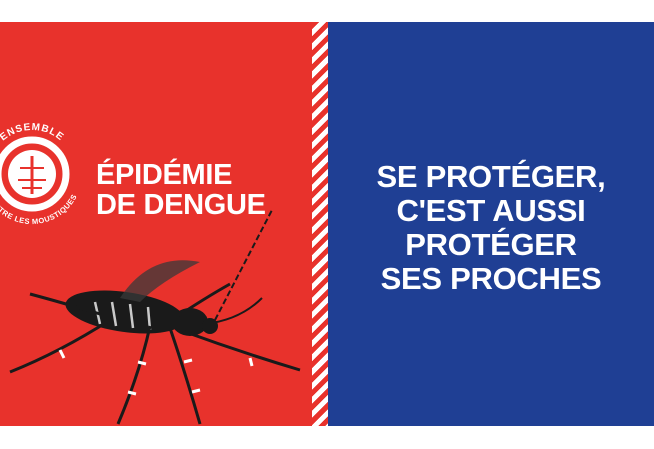 The width and height of the screenshot is (654, 449). Describe the element at coordinates (491, 176) in the screenshot. I see `slogan-line-1: SE PROTÉGER,` at that location.